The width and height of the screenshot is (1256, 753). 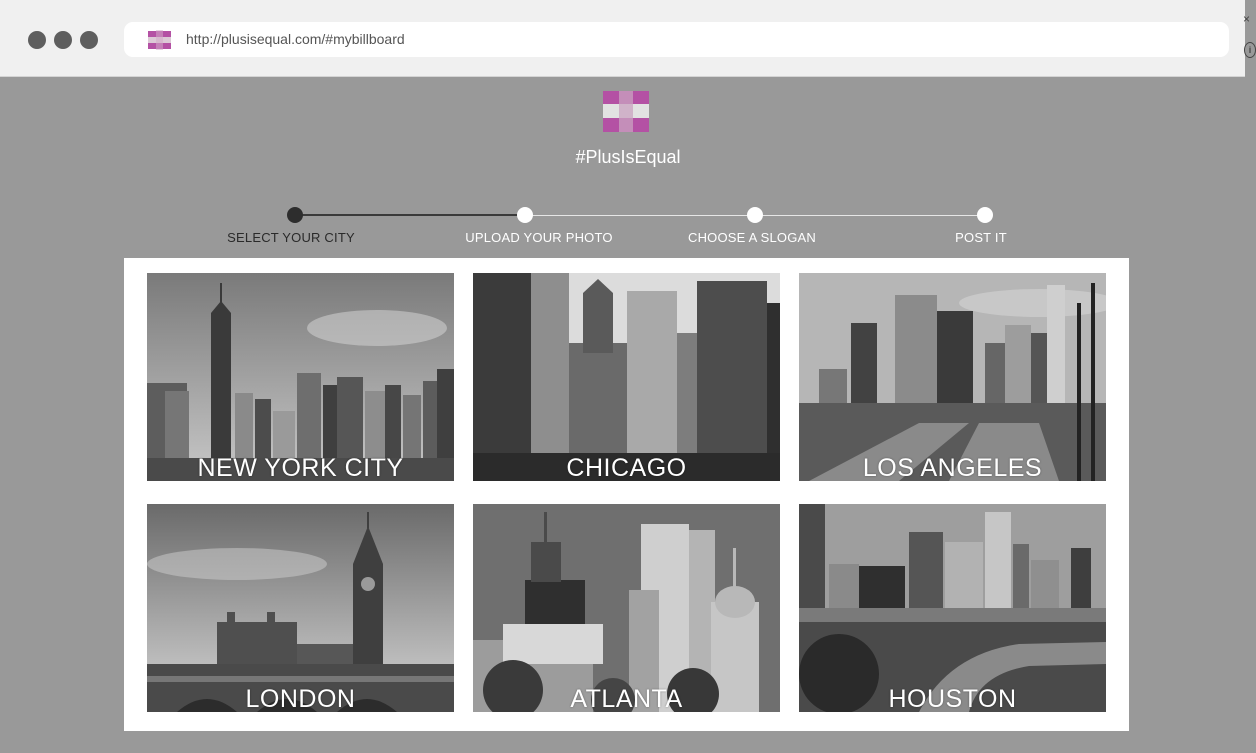 I want to click on atlanta-skyline-image, so click(x=626, y=608).